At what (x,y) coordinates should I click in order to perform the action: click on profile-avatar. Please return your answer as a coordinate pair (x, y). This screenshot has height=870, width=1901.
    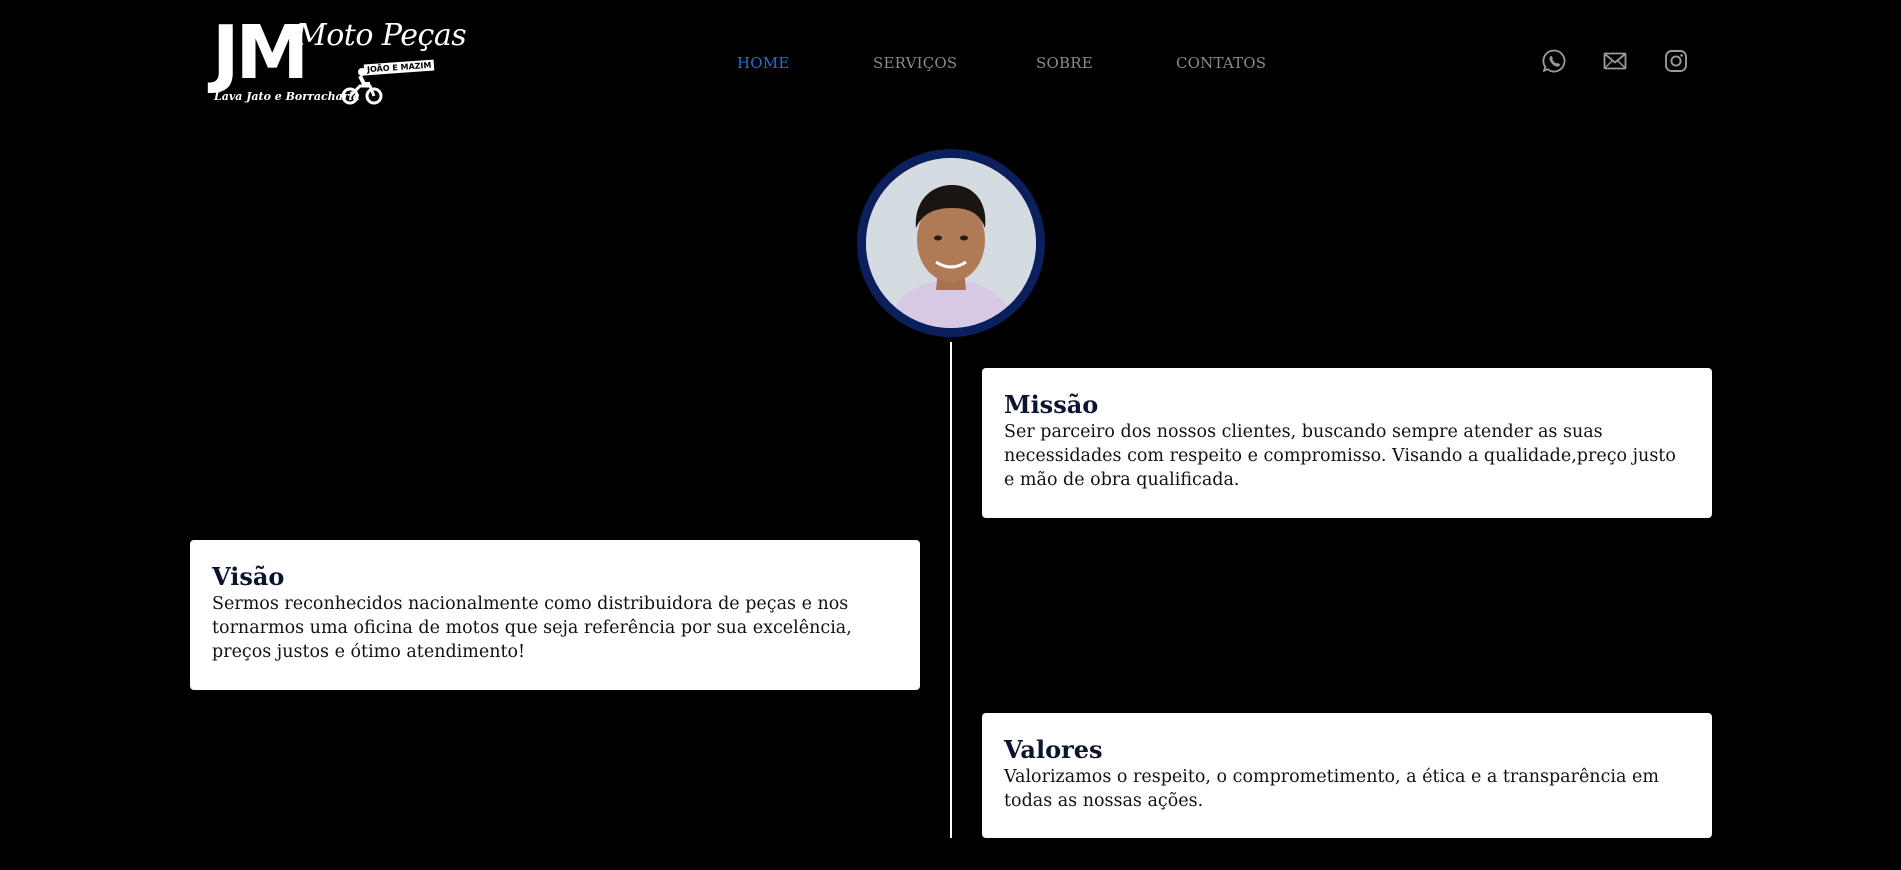
    Looking at the image, I should click on (951, 243).